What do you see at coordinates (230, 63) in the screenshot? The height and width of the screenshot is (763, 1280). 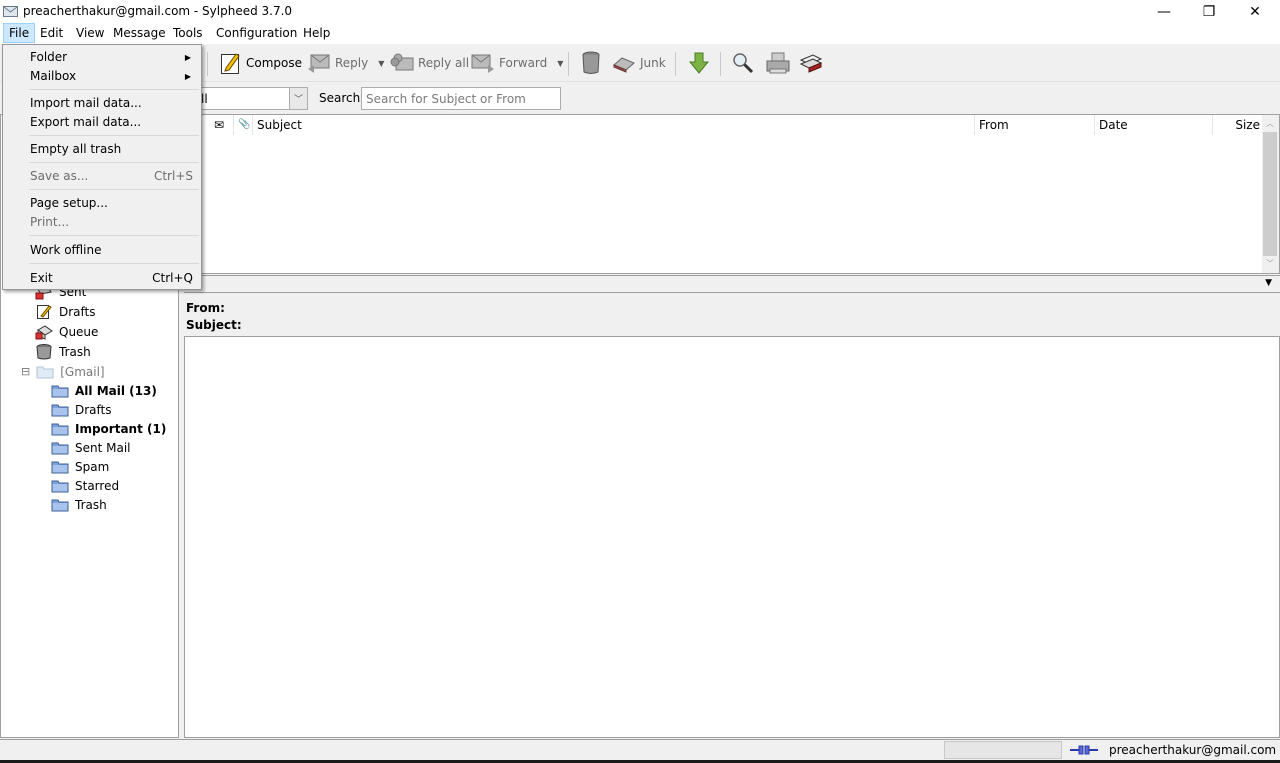 I see `compose-icon` at bounding box center [230, 63].